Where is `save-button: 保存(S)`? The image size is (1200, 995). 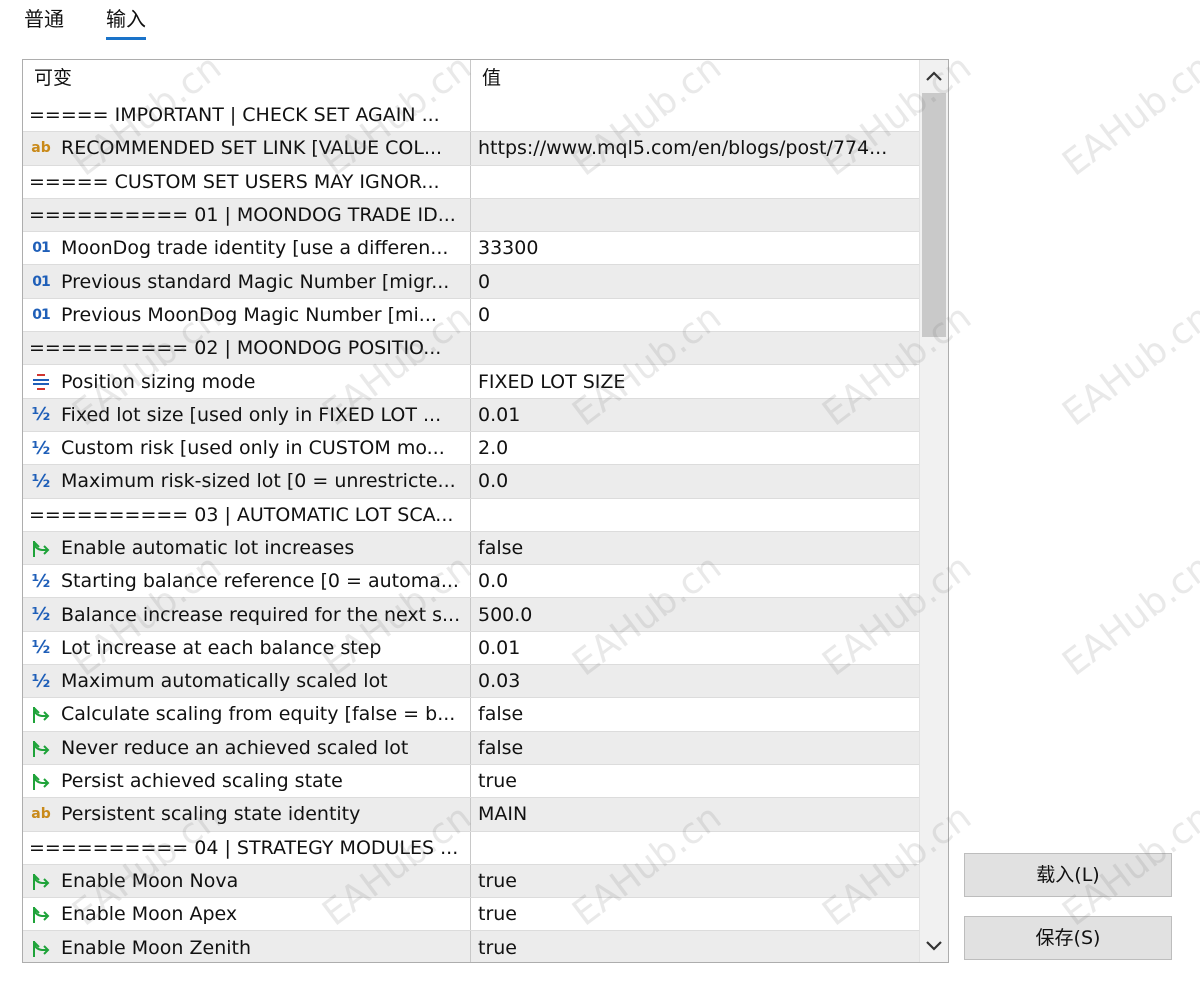 save-button: 保存(S) is located at coordinates (1068, 938).